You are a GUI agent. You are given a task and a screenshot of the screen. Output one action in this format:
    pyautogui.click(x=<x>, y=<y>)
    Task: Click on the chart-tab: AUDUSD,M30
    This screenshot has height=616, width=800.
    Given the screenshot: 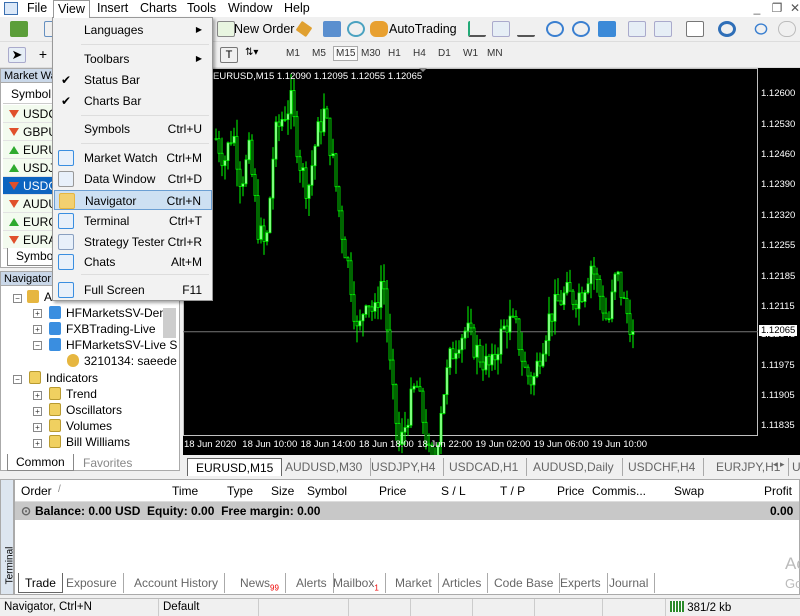 What is the action you would take?
    pyautogui.click(x=324, y=467)
    